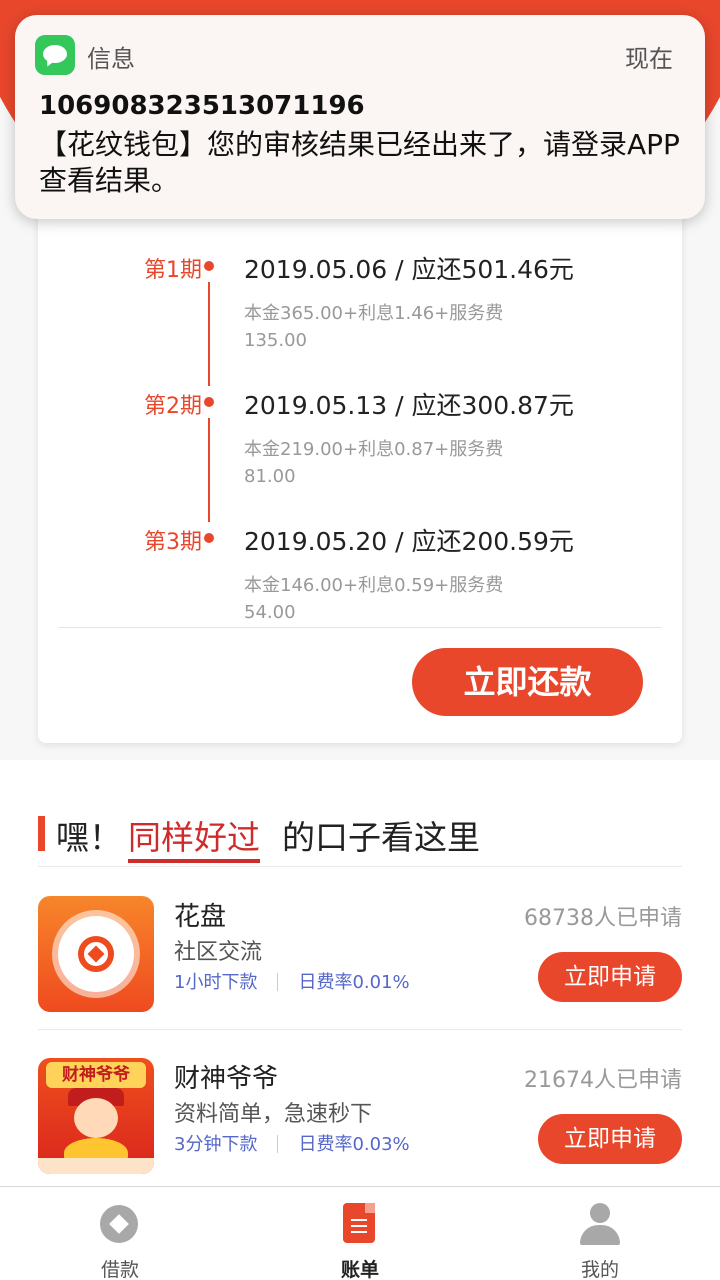 The image size is (720, 1280). What do you see at coordinates (96, 1116) in the screenshot?
I see `caishenyeye-logo: 财神爷爷` at bounding box center [96, 1116].